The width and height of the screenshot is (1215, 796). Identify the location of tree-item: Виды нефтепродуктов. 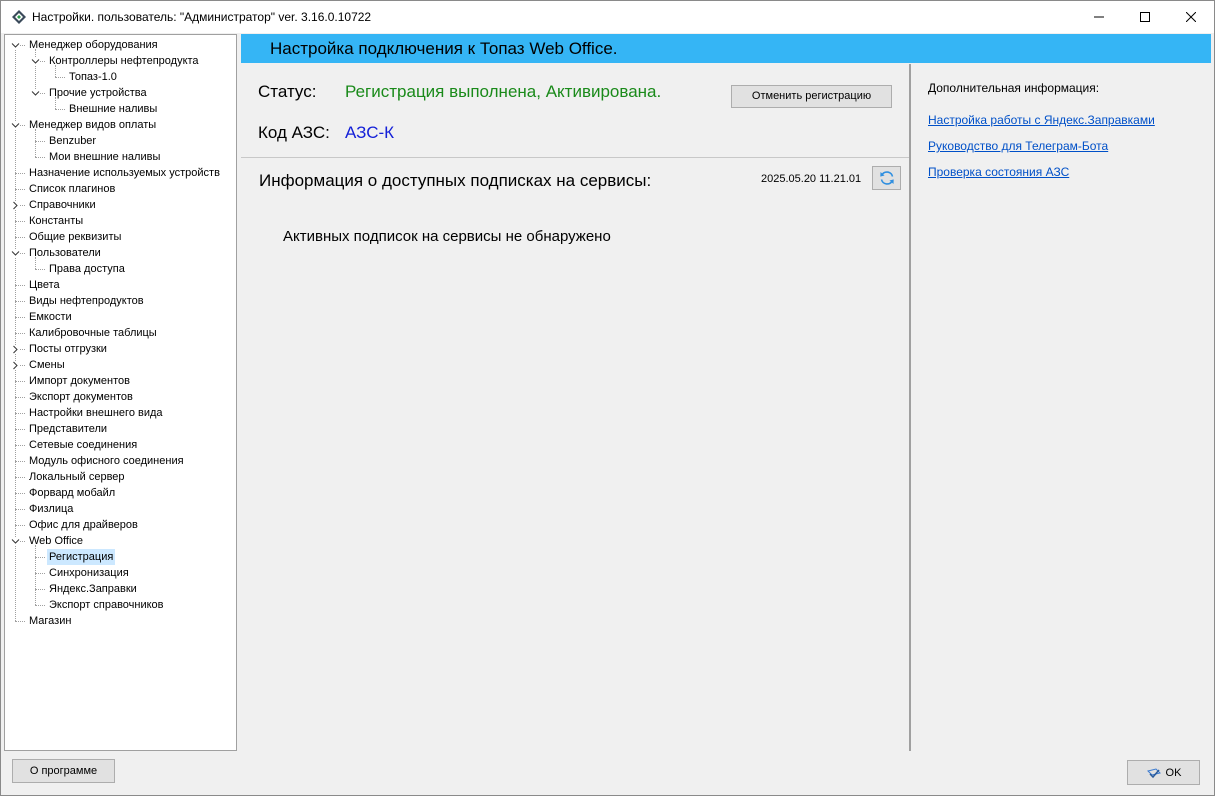
(120, 301).